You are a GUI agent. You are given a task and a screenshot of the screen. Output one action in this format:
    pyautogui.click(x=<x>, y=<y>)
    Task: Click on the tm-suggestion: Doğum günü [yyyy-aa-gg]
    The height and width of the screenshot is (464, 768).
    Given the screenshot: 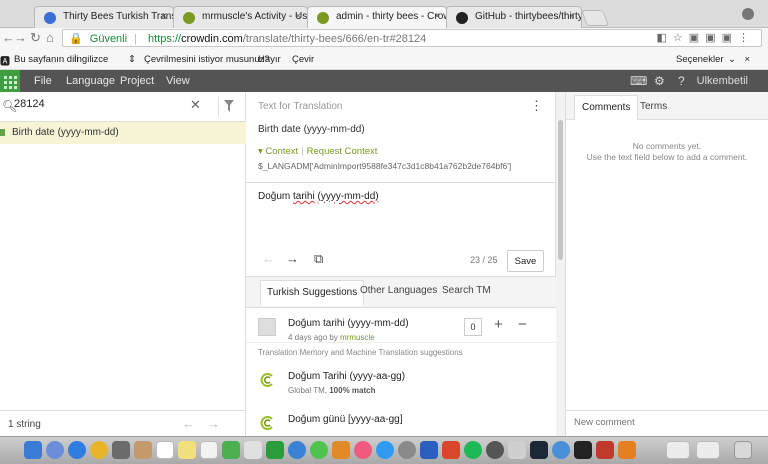 What is the action you would take?
    pyautogui.click(x=403, y=424)
    